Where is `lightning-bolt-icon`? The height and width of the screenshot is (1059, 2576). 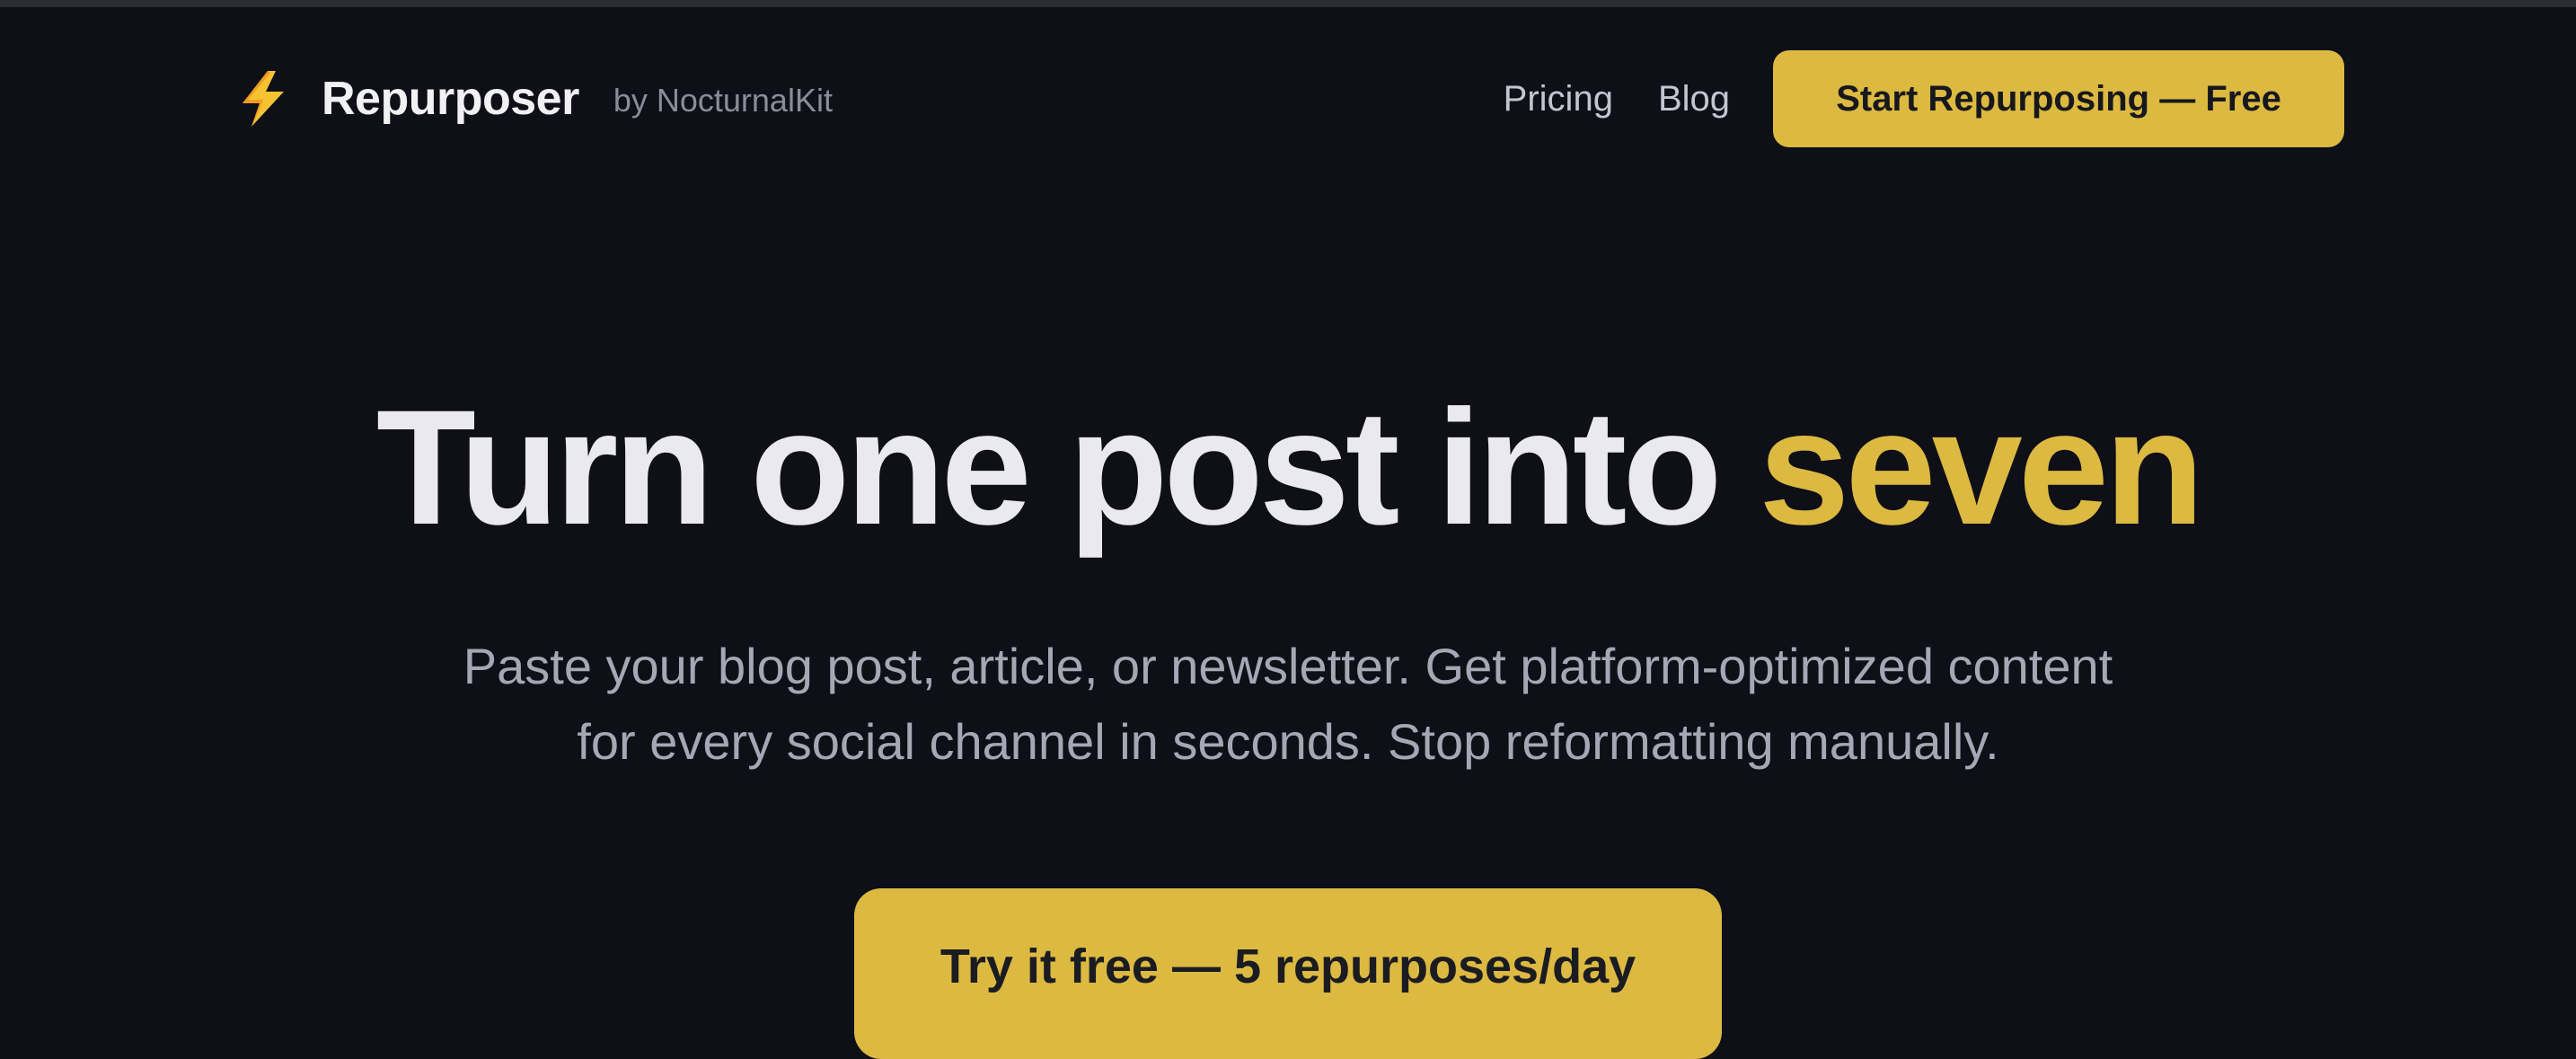 lightning-bolt-icon is located at coordinates (263, 99).